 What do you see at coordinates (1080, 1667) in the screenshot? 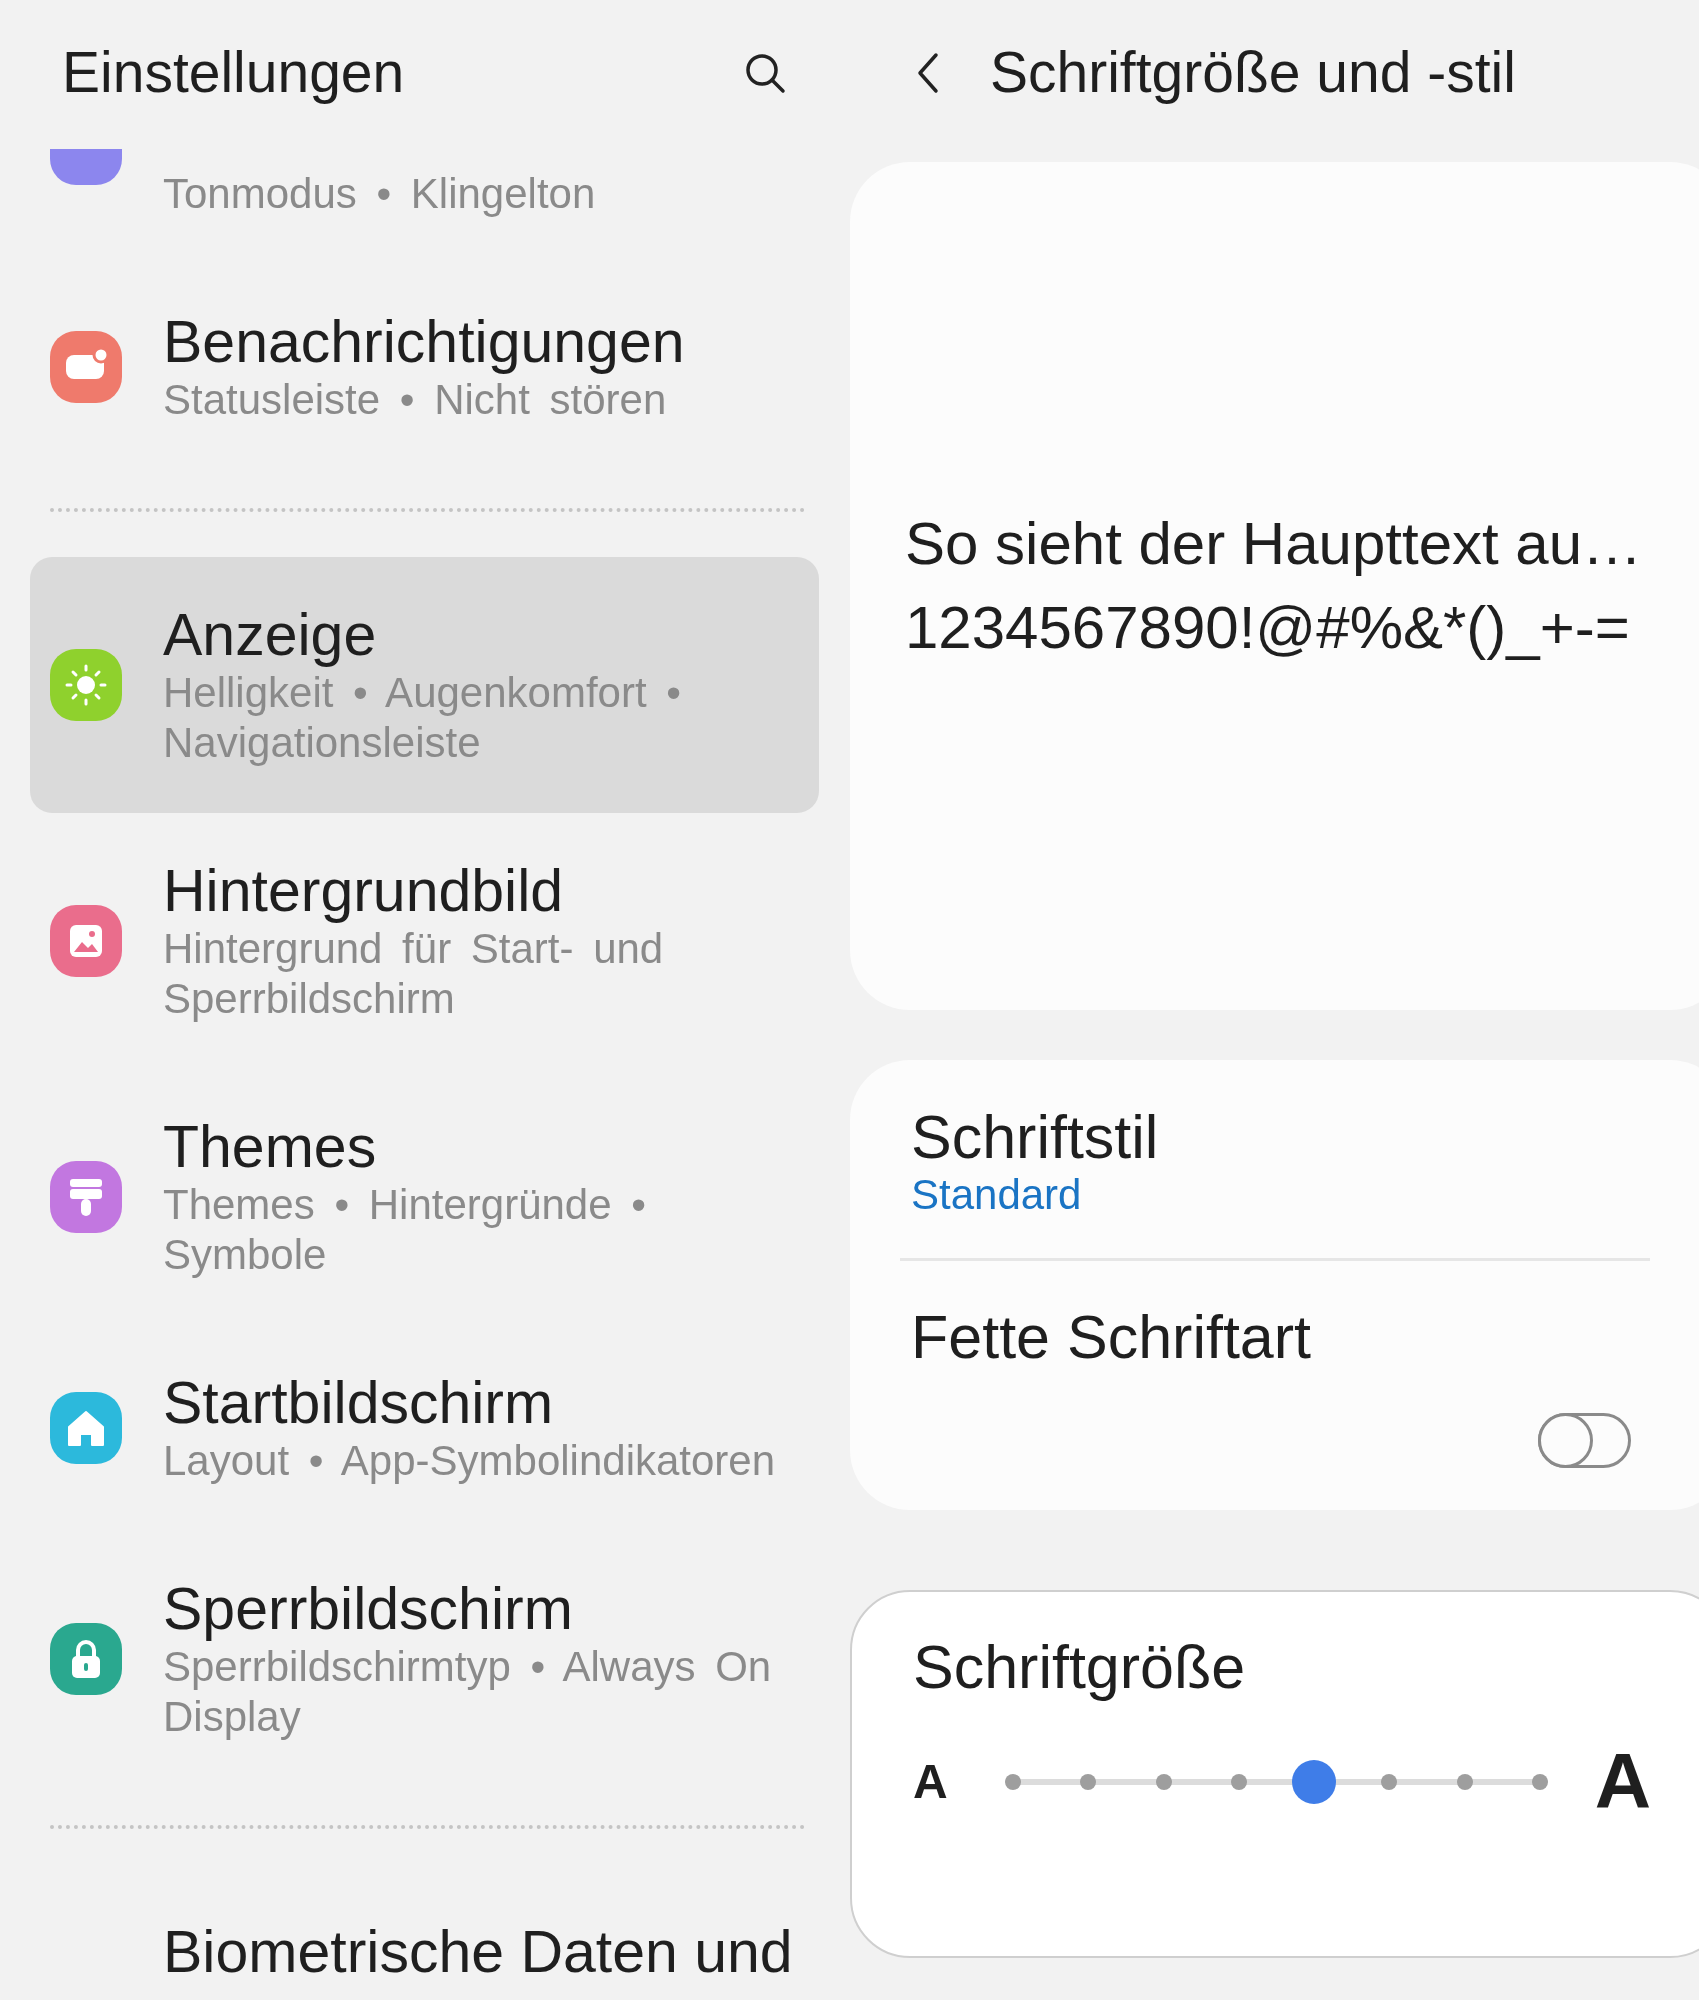
I see `option-title: Schriftgröße` at bounding box center [1080, 1667].